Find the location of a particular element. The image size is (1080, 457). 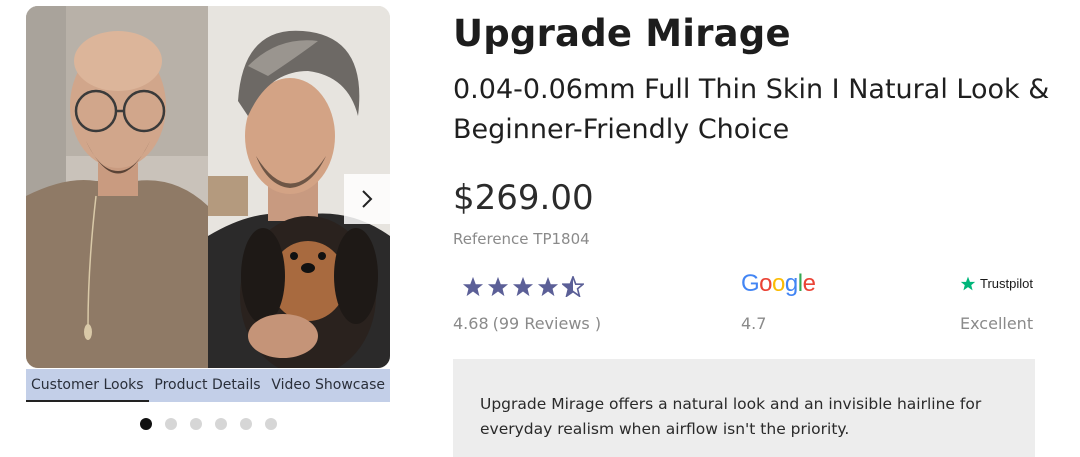

half-star-icon is located at coordinates (573, 286).